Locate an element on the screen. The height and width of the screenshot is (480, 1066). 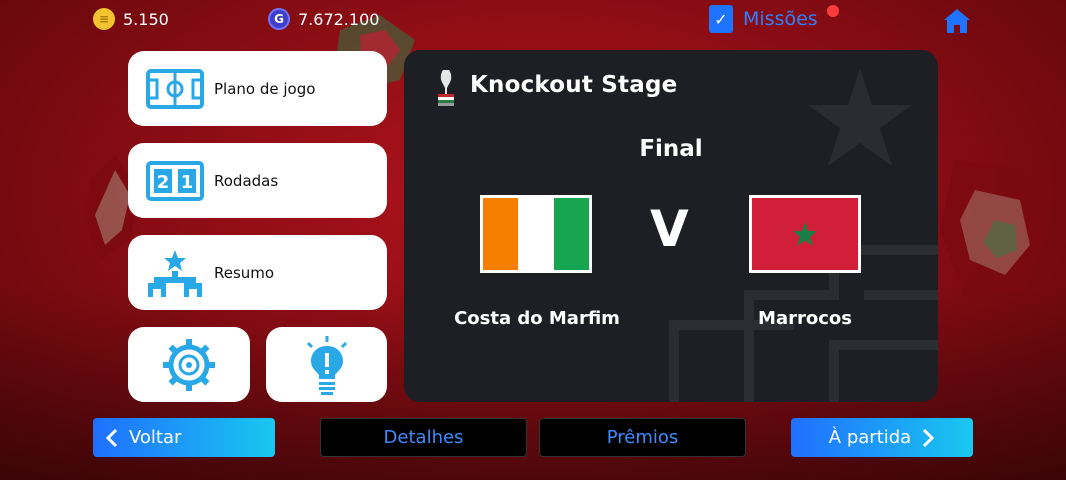
flag-stripe-green is located at coordinates (571, 234).